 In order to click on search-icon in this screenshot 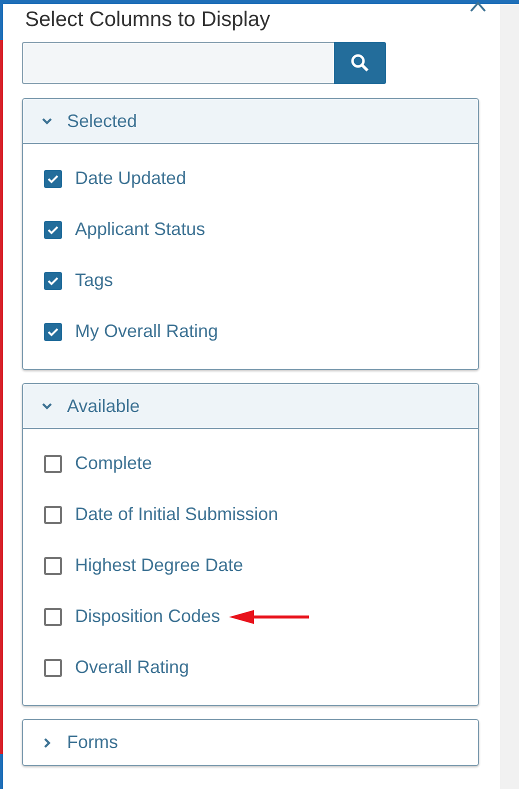, I will do `click(360, 63)`.